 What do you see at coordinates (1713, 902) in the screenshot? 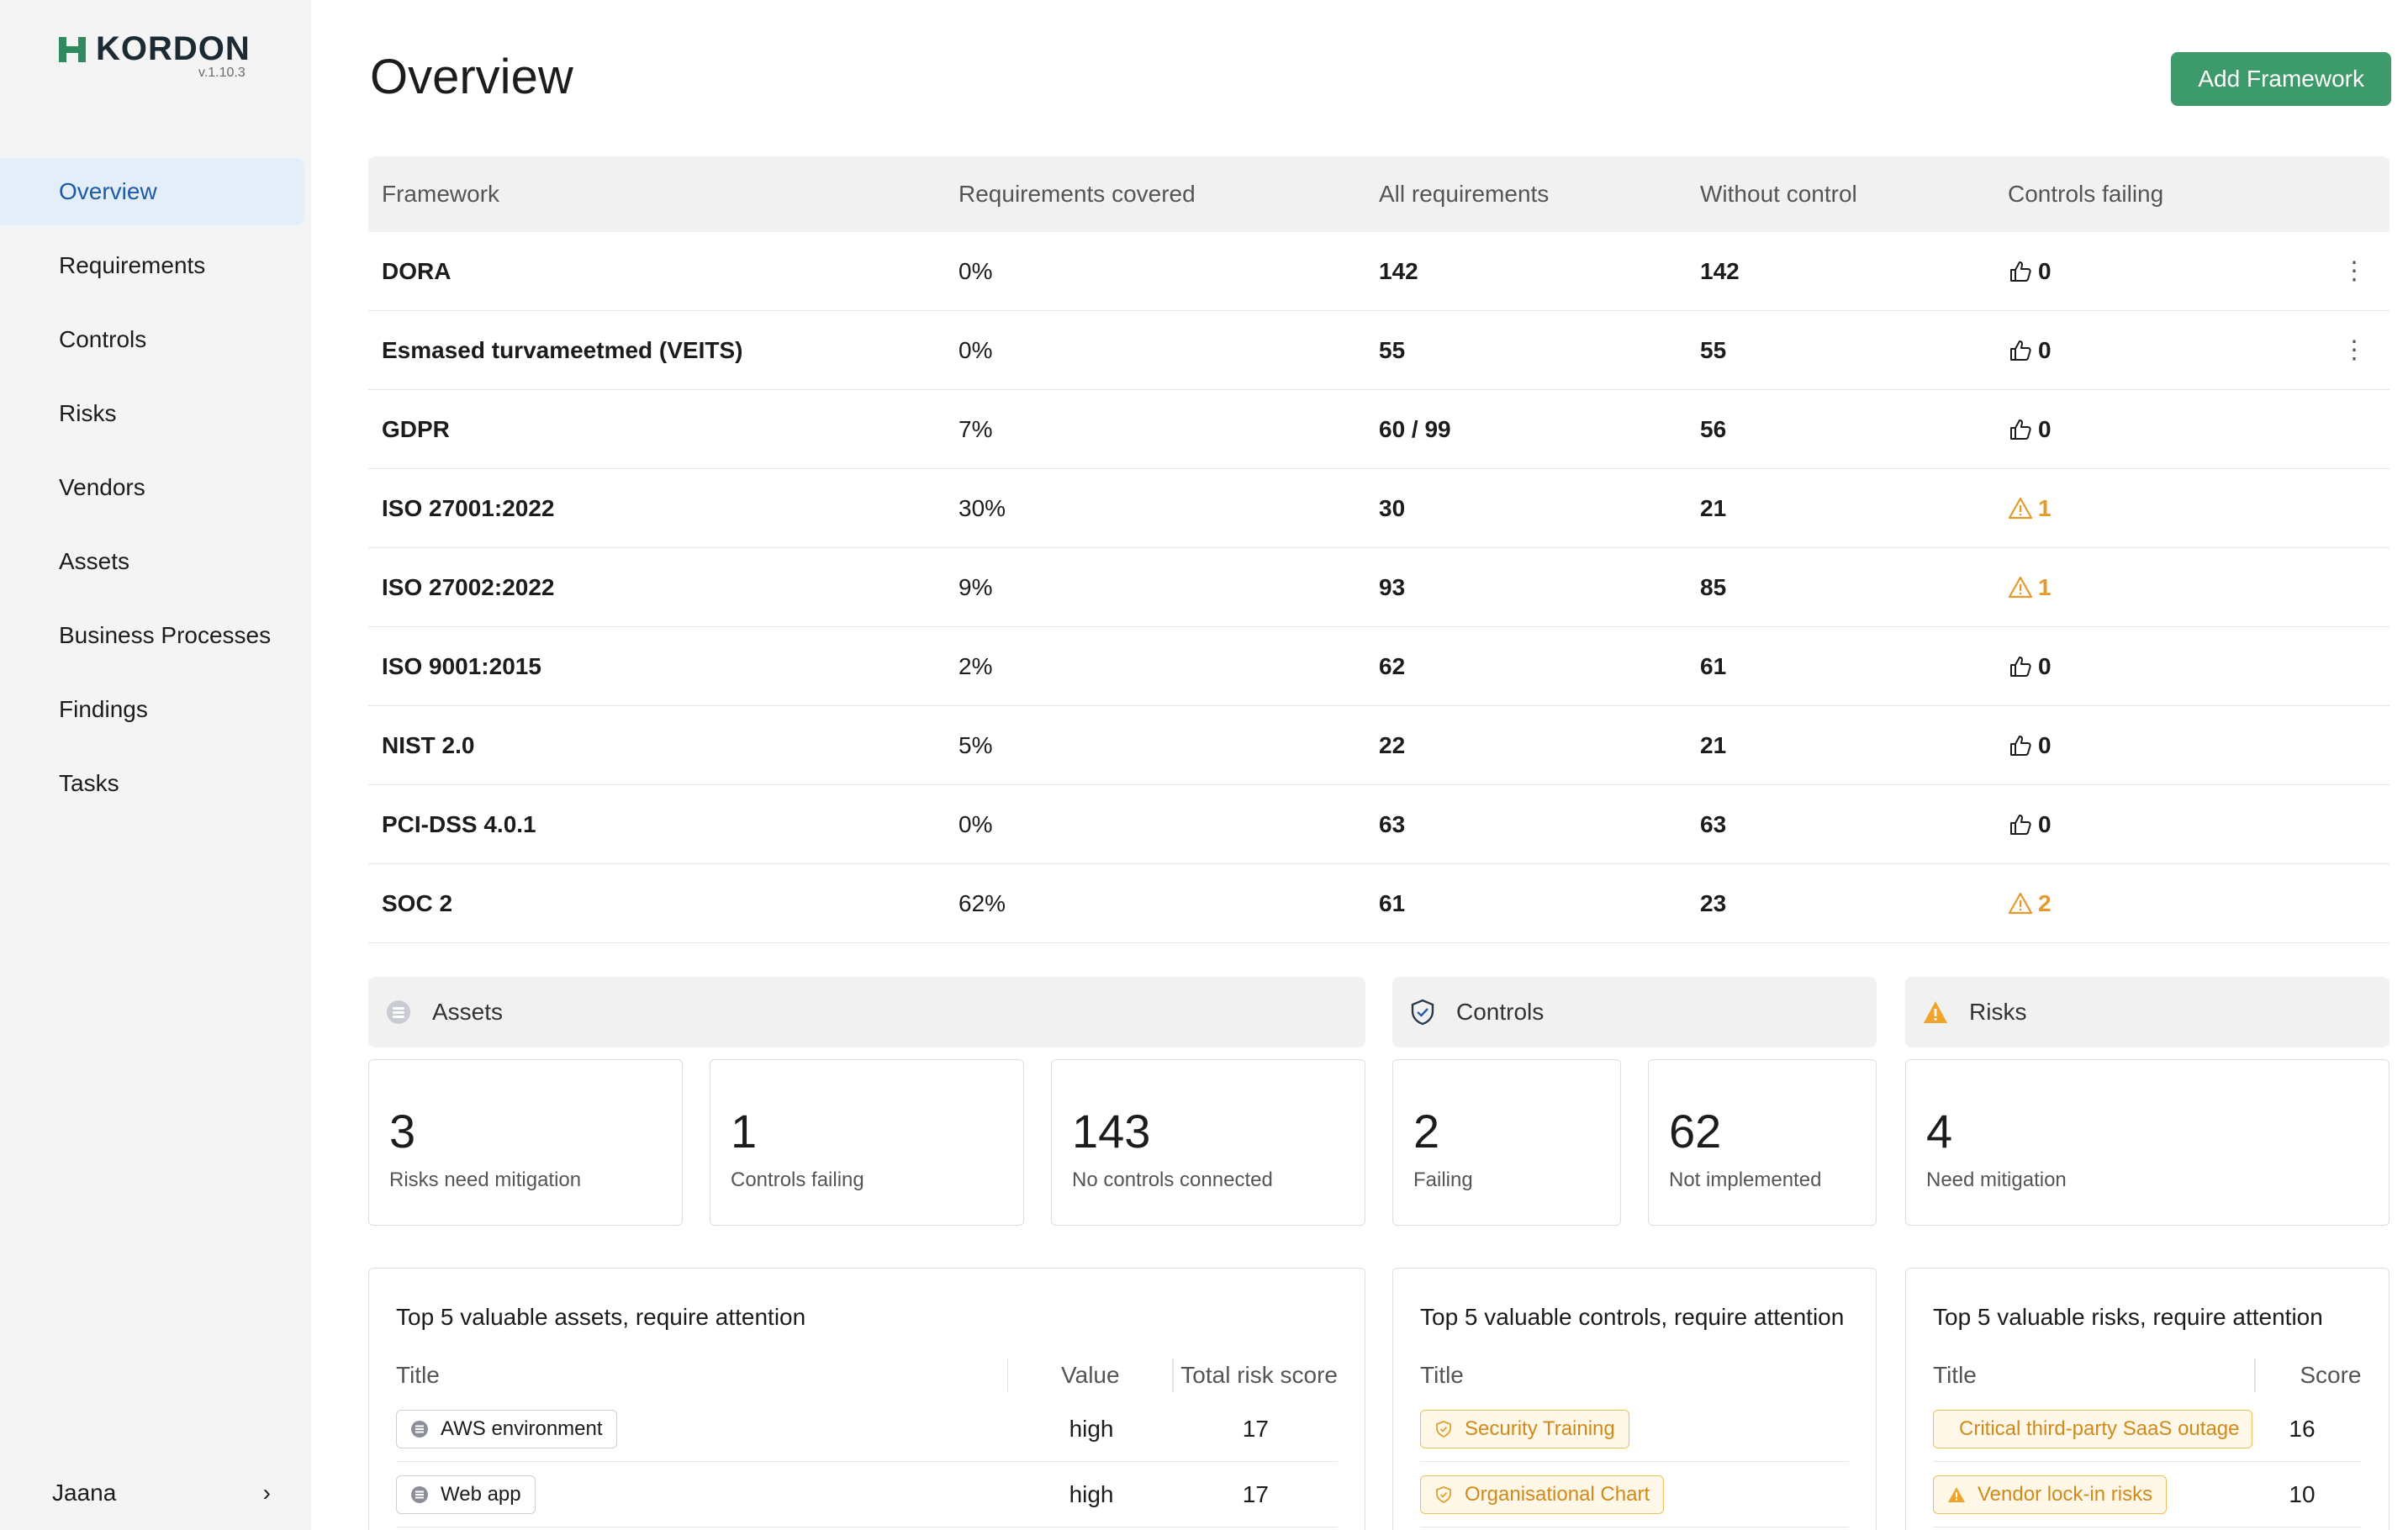
I see `without-control: 23` at bounding box center [1713, 902].